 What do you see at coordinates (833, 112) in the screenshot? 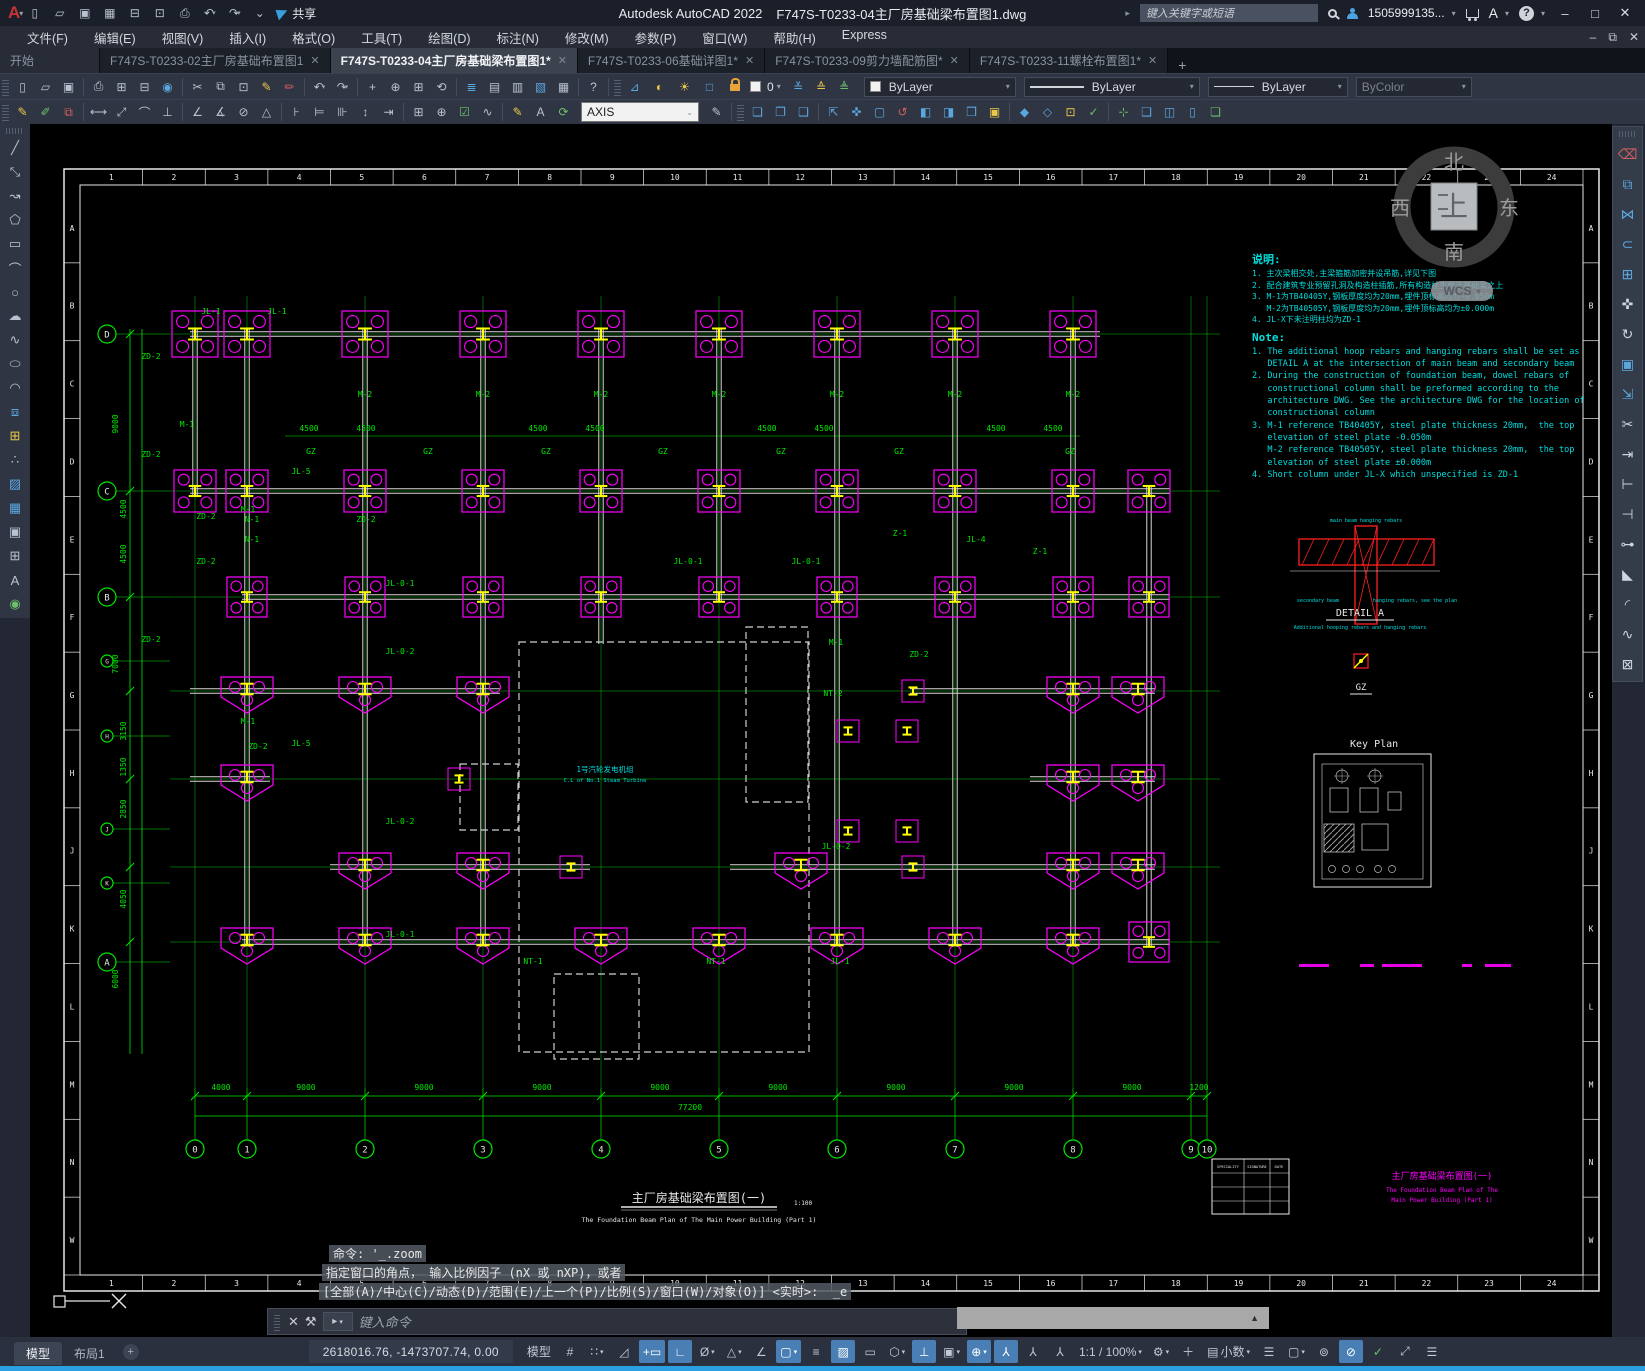
I see `block-base-button: ⇱` at bounding box center [833, 112].